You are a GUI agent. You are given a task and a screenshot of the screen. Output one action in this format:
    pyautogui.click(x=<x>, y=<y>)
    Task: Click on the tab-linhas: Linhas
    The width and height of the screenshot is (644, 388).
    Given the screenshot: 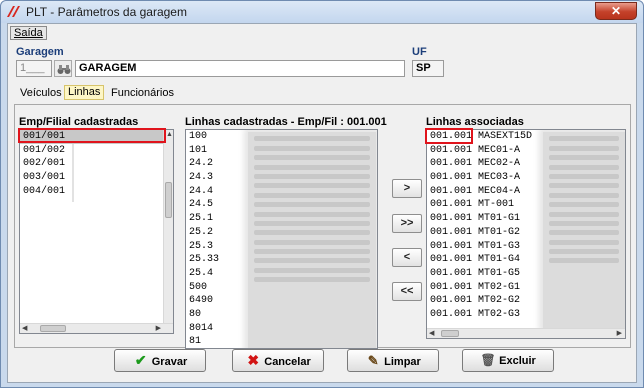 What is the action you would take?
    pyautogui.click(x=84, y=92)
    